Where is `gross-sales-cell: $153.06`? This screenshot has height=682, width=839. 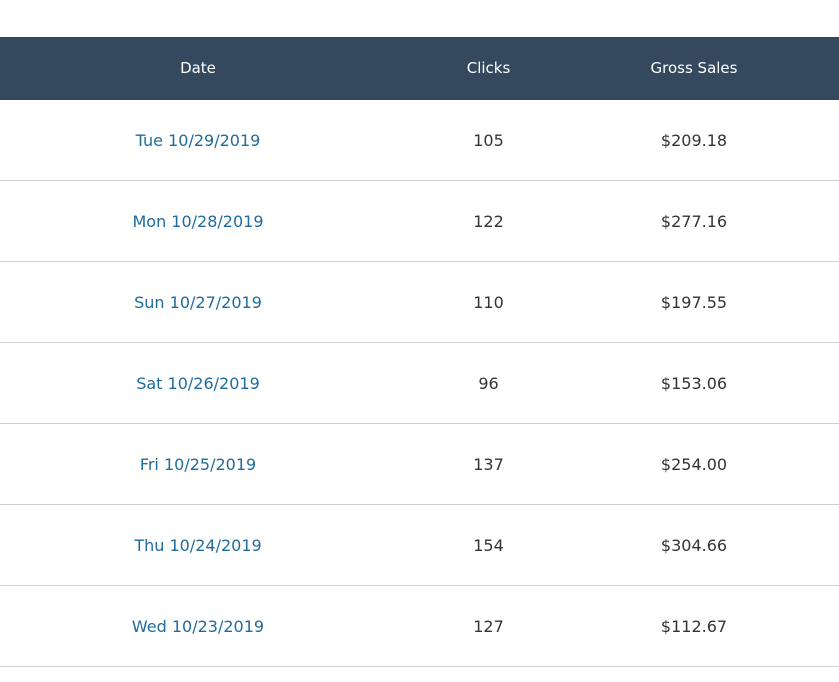 gross-sales-cell: $153.06 is located at coordinates (694, 383).